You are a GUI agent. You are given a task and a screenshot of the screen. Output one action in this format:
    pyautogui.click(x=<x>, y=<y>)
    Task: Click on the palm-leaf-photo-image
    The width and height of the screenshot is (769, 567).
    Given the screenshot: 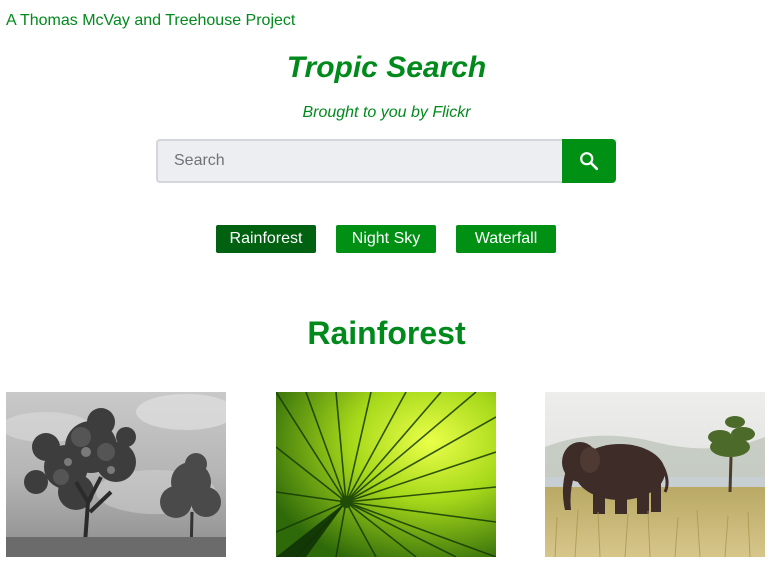 What is the action you would take?
    pyautogui.click(x=386, y=474)
    